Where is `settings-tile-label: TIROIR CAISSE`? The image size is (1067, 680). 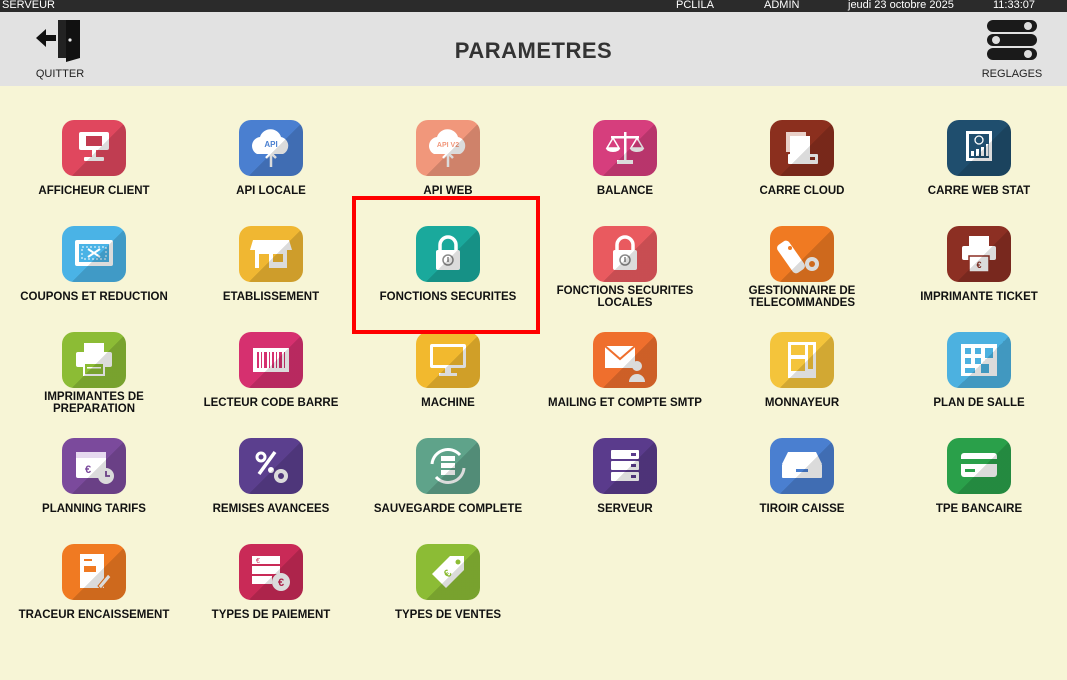
settings-tile-label: TIROIR CAISSE is located at coordinates (802, 509).